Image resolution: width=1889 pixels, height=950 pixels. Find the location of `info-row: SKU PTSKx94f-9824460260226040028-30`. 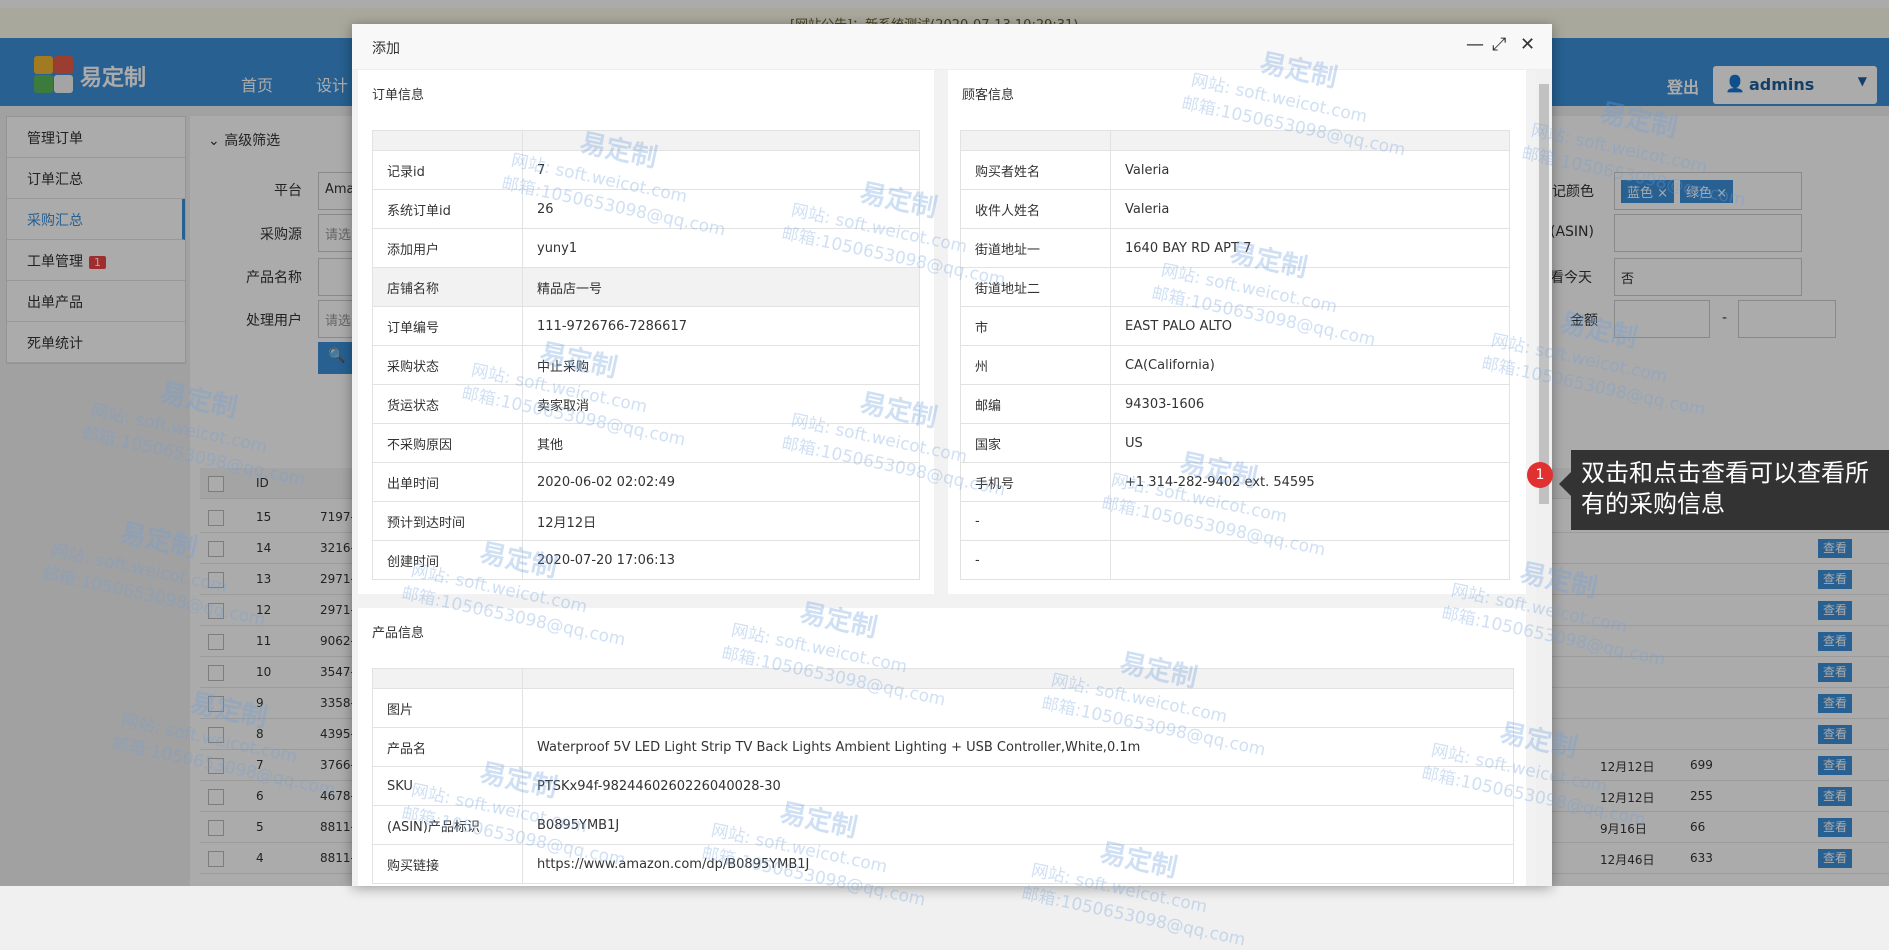

info-row: SKU PTSKx94f-9824460260226040028-30 is located at coordinates (943, 786).